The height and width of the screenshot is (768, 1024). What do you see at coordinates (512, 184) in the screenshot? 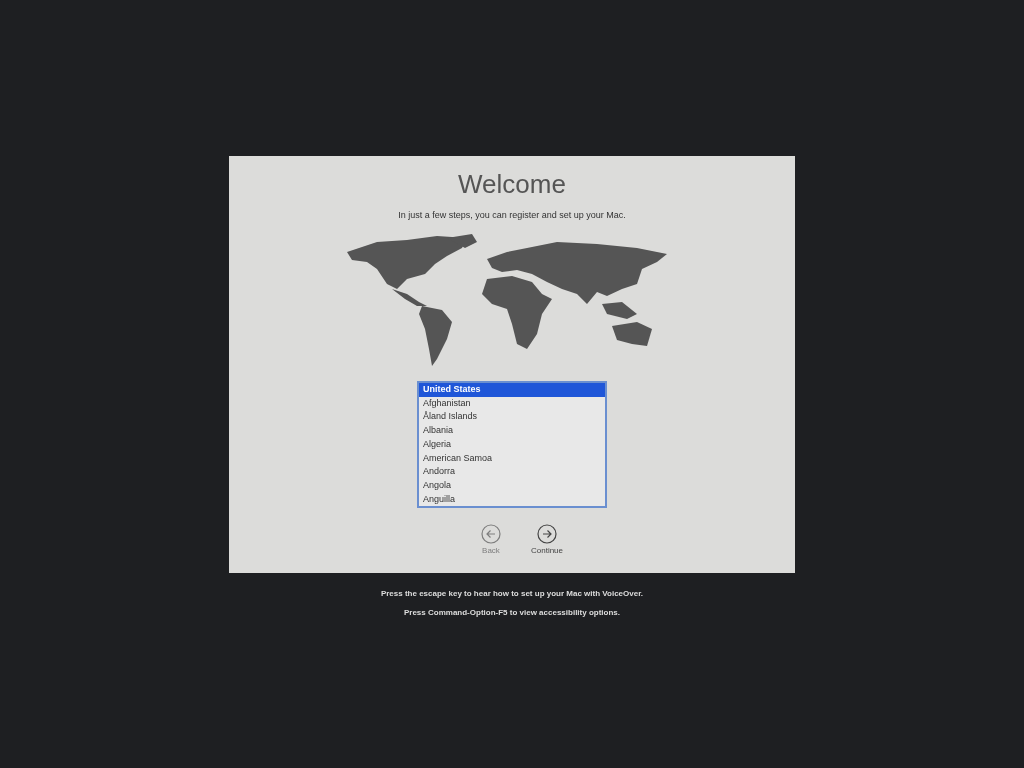
I see `welcome-title: Welcome` at bounding box center [512, 184].